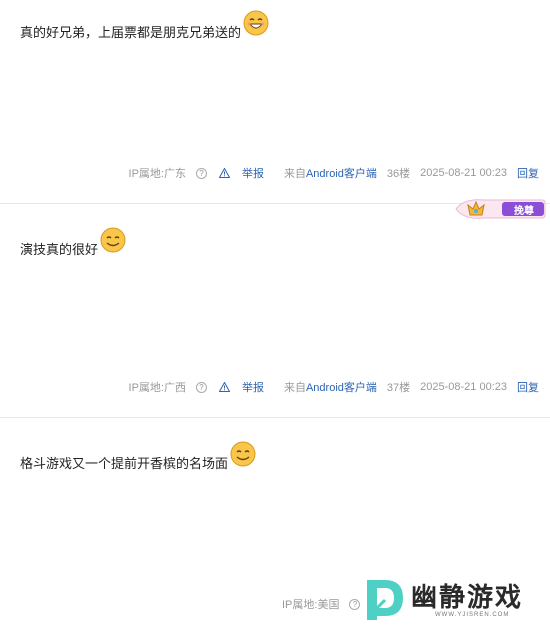  I want to click on floor-number: 36楼, so click(398, 174).